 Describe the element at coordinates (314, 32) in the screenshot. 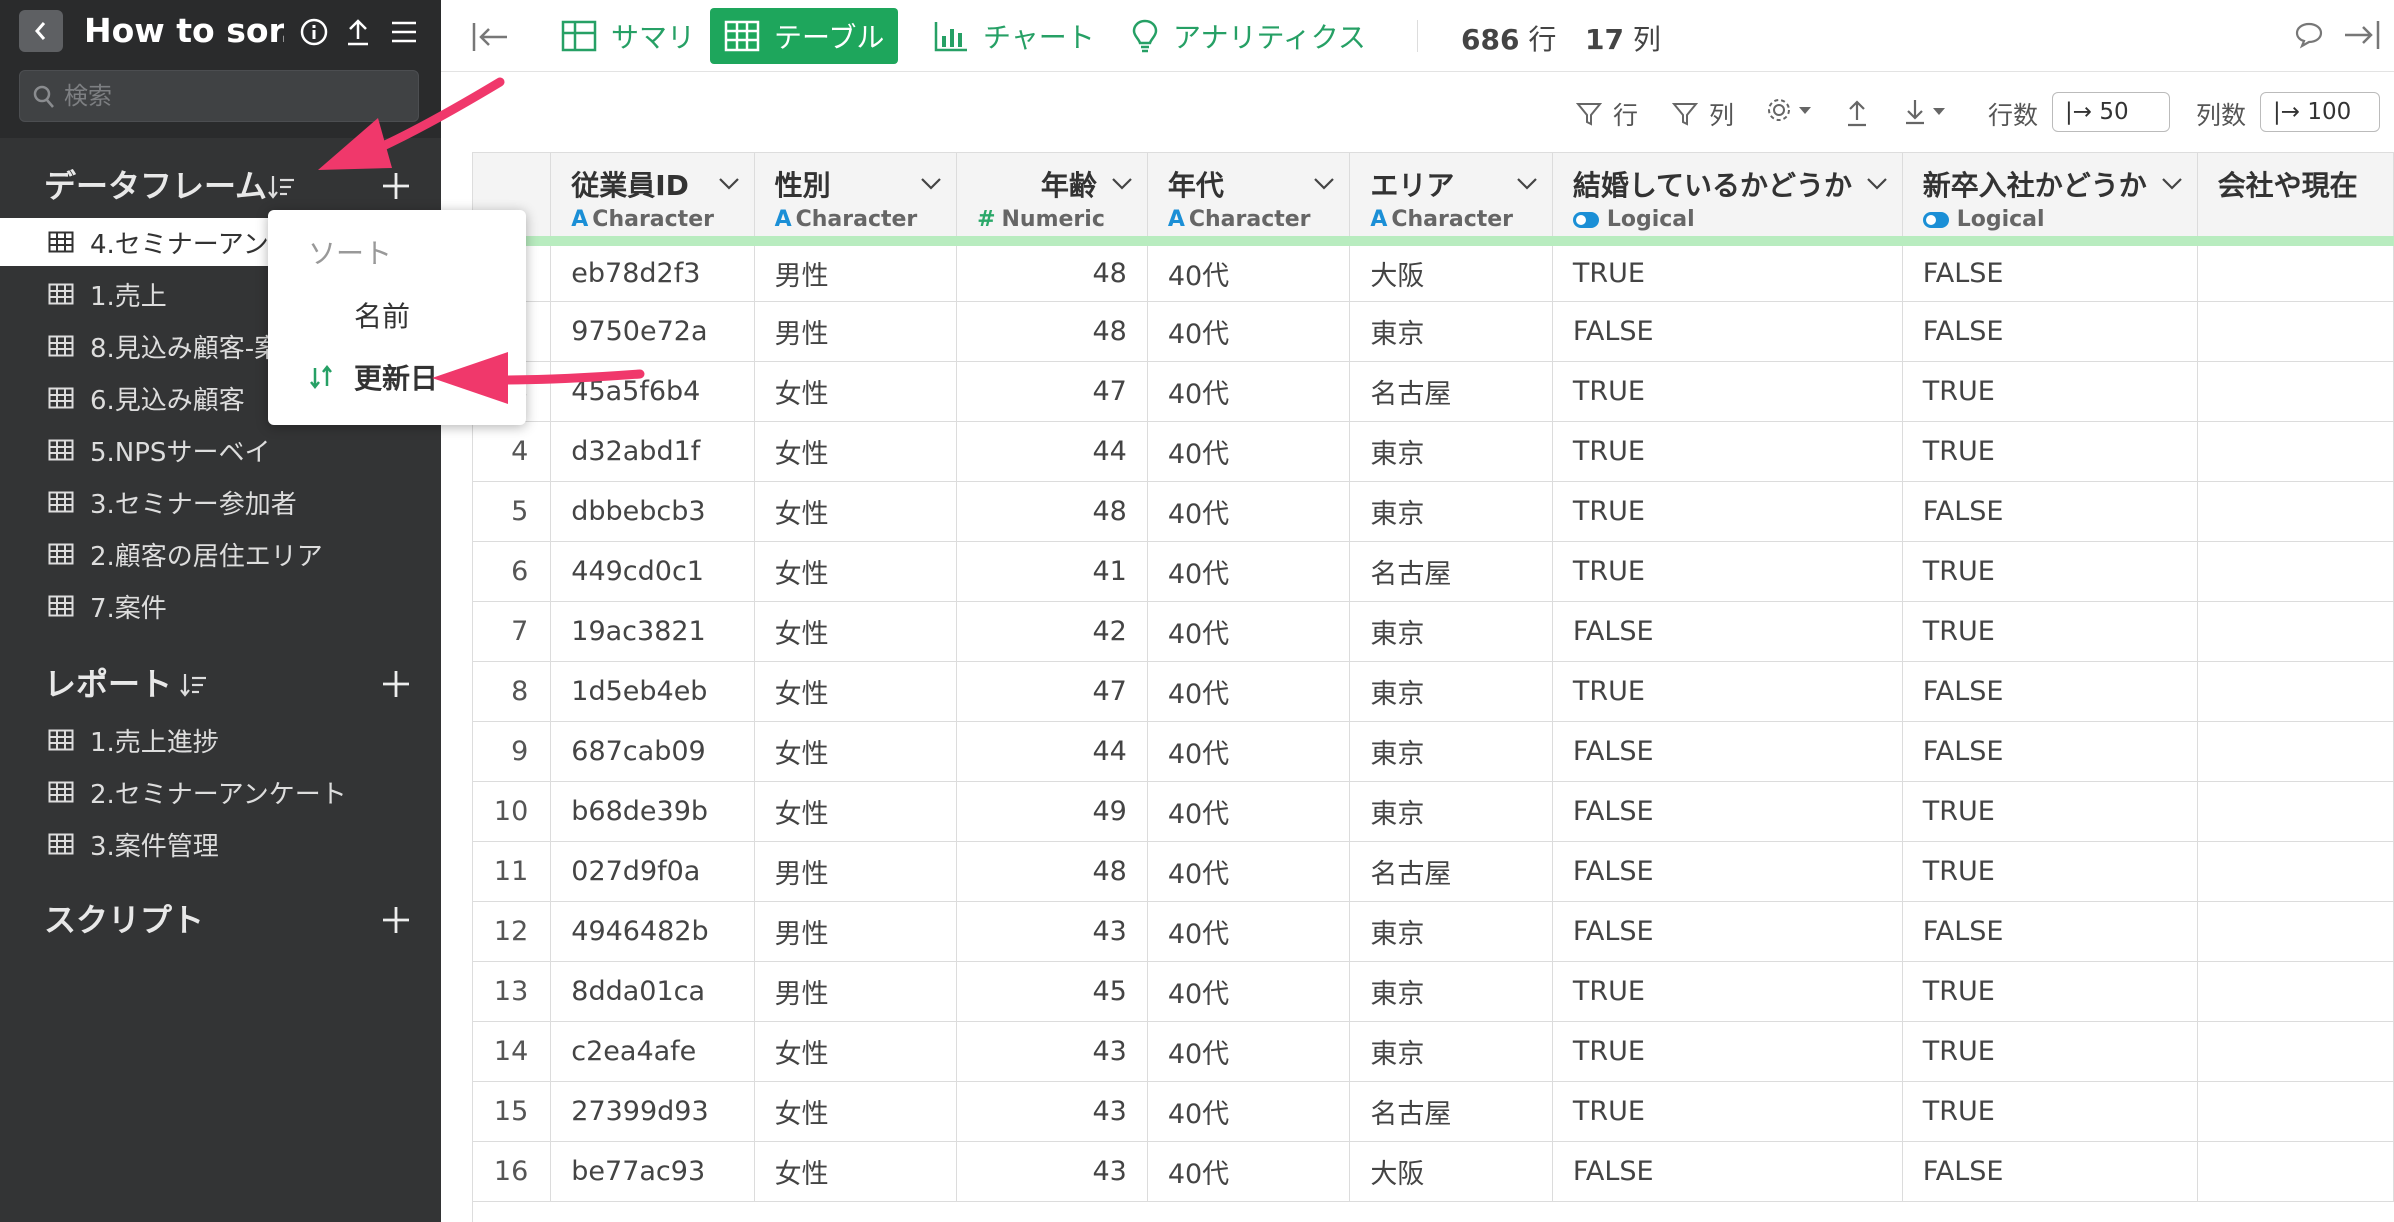

I see `info-icon` at that location.